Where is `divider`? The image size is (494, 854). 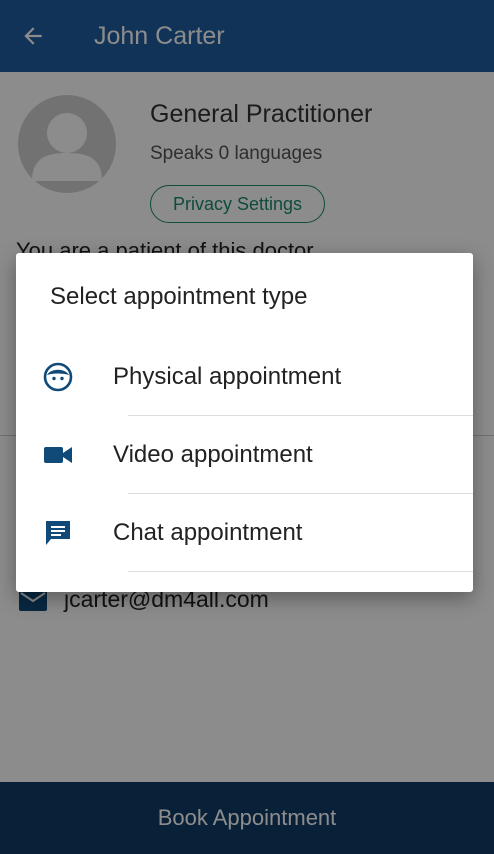 divider is located at coordinates (300, 571).